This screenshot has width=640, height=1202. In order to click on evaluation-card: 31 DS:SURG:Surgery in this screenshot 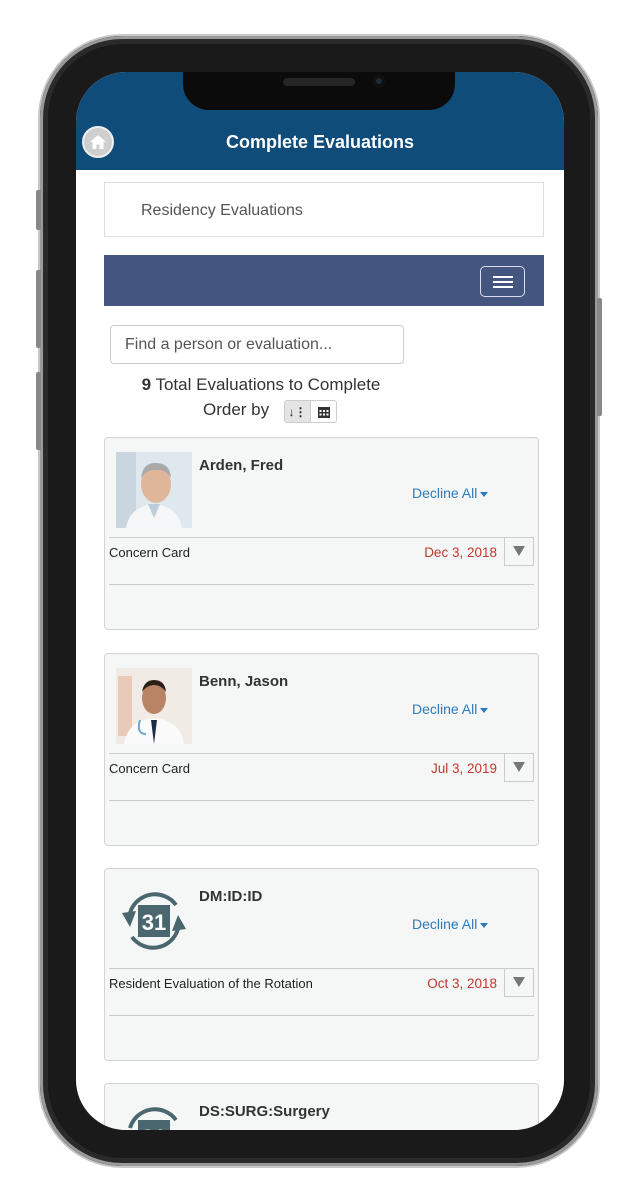, I will do `click(321, 1106)`.